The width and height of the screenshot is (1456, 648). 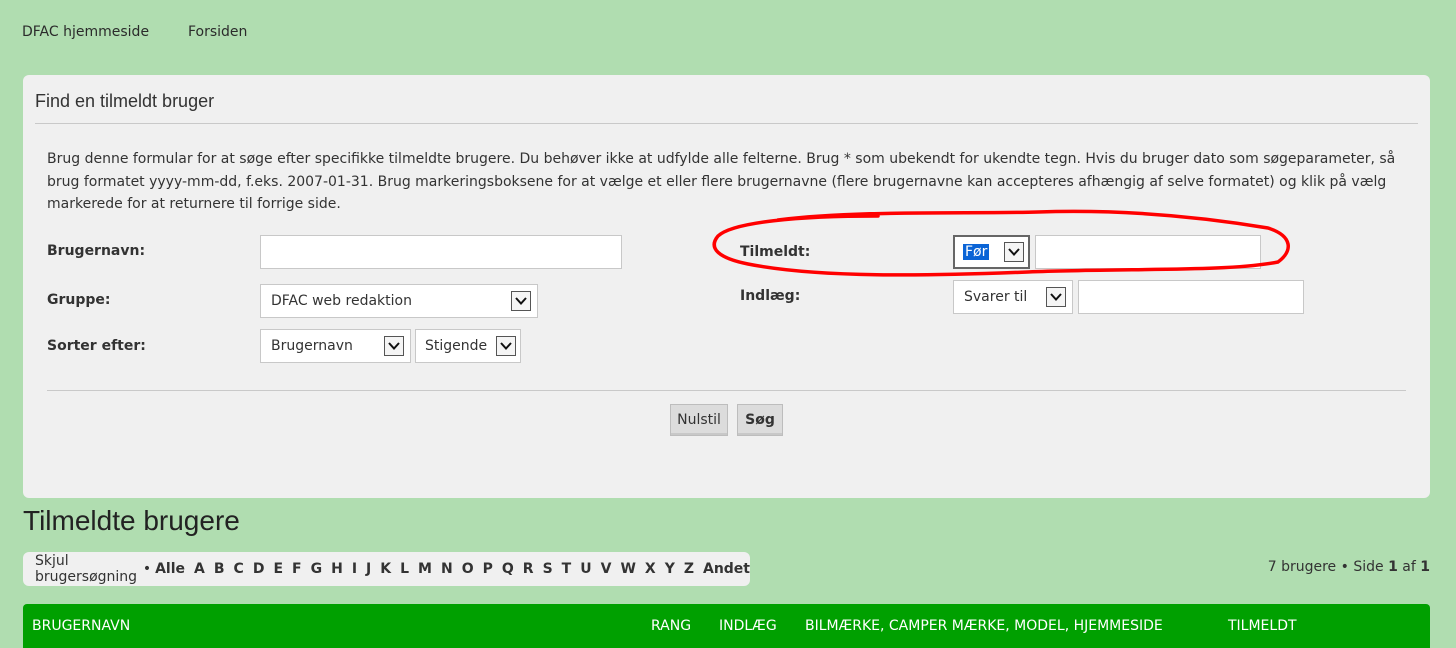 What do you see at coordinates (508, 569) in the screenshot?
I see `letter-link: Q` at bounding box center [508, 569].